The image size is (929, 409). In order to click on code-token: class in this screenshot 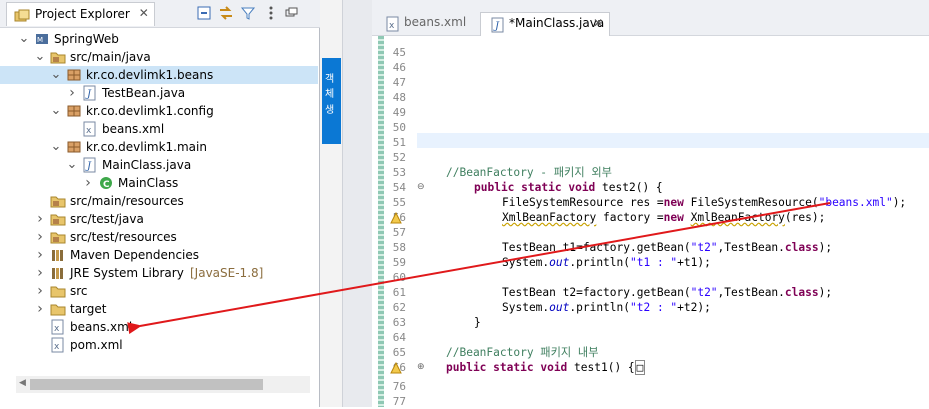, I will do `click(801, 292)`.